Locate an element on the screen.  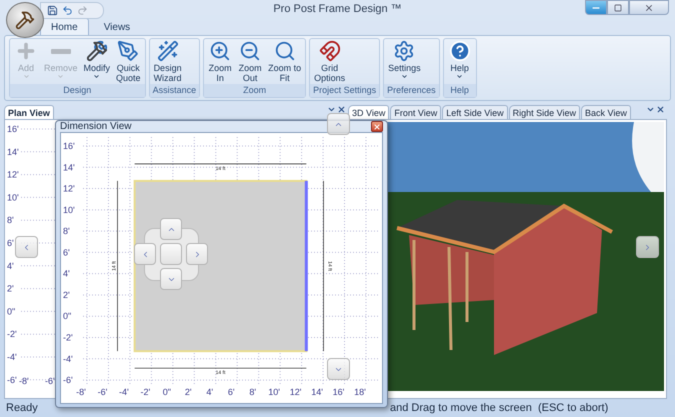
ribbon-button: Quick Quote is located at coordinates (128, 62).